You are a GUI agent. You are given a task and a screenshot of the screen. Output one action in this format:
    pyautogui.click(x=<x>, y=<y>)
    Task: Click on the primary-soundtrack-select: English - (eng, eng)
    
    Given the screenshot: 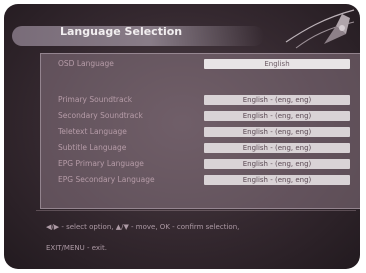 What is the action you would take?
    pyautogui.click(x=277, y=100)
    